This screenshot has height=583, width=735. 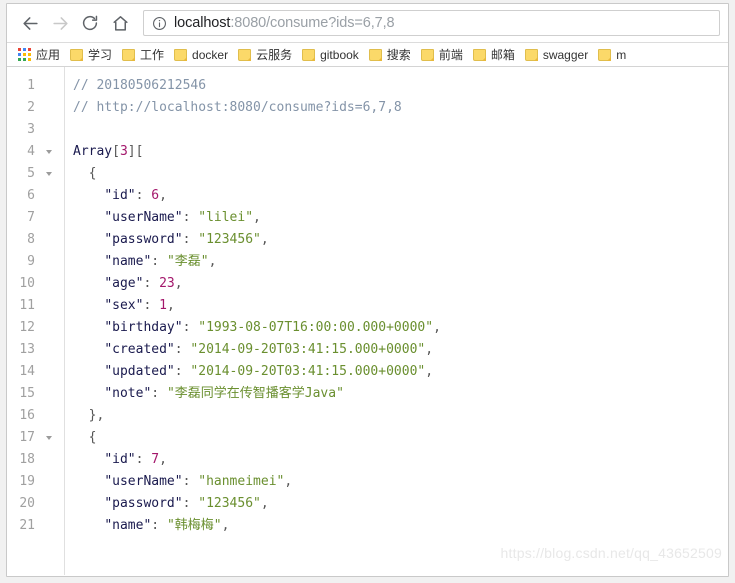 I want to click on code-text: "name": "韩梅梅",, so click(x=151, y=526).